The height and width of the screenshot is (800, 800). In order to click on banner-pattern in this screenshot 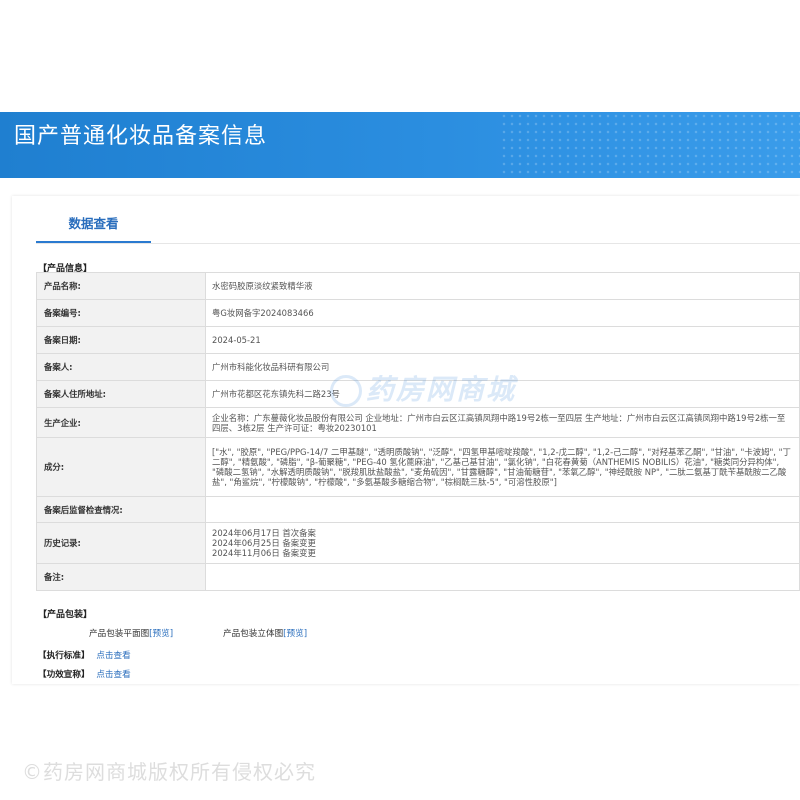, I will do `click(650, 145)`.